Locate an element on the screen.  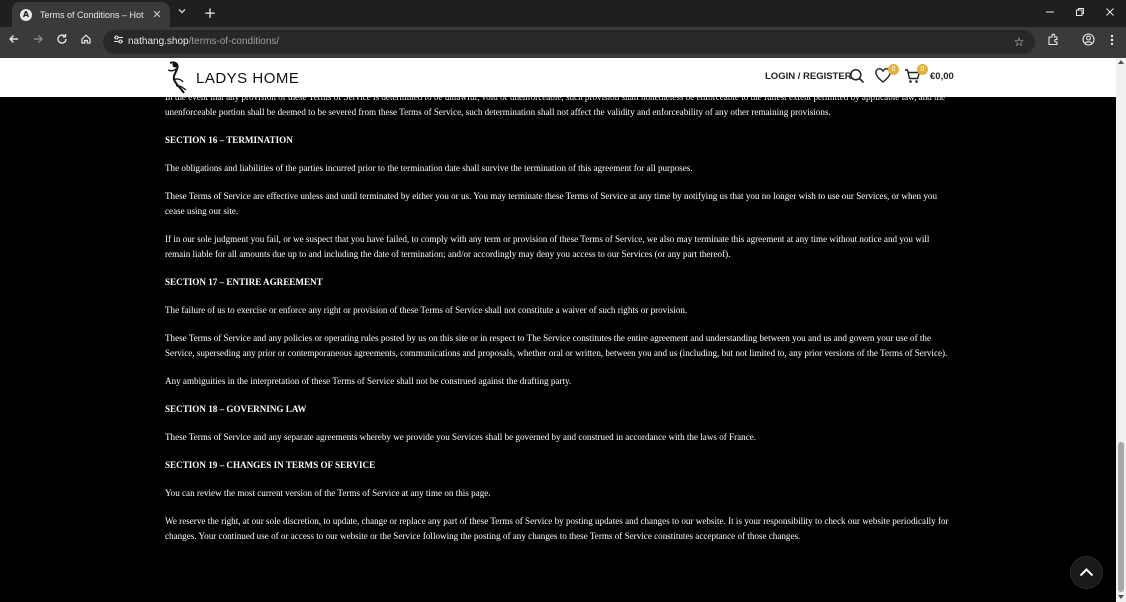
minimize-window-icon is located at coordinates (1050, 13).